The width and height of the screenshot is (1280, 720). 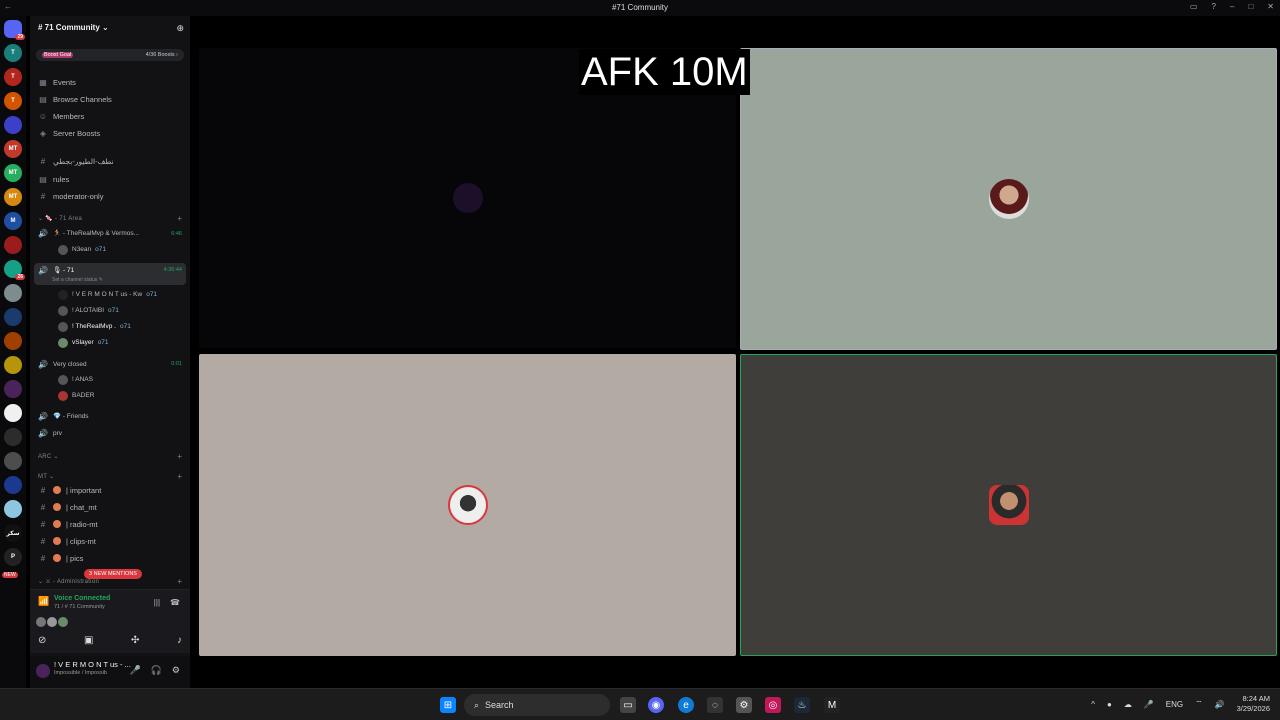 What do you see at coordinates (14, 270) in the screenshot?
I see `server-icon: 26` at bounding box center [14, 270].